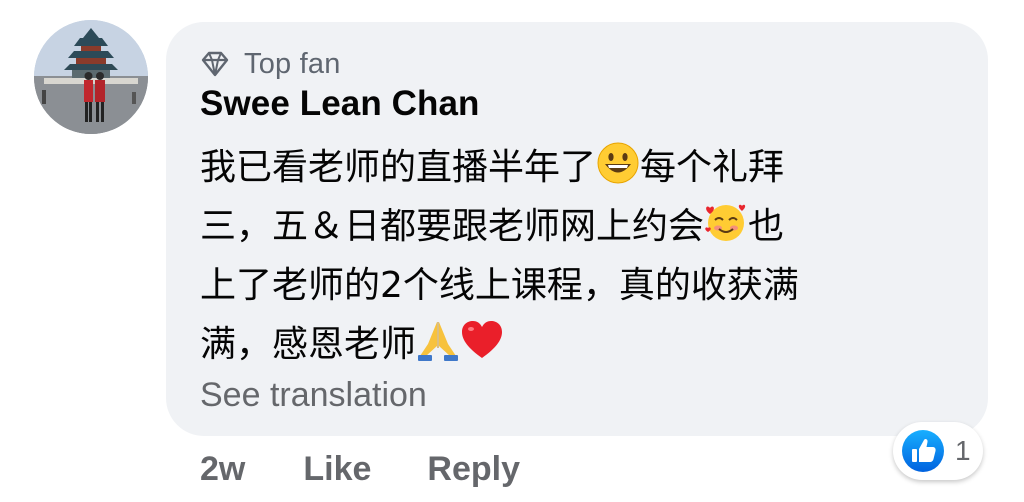 This screenshot has height=502, width=1024. What do you see at coordinates (618, 163) in the screenshot?
I see `grinning-face-icon` at bounding box center [618, 163].